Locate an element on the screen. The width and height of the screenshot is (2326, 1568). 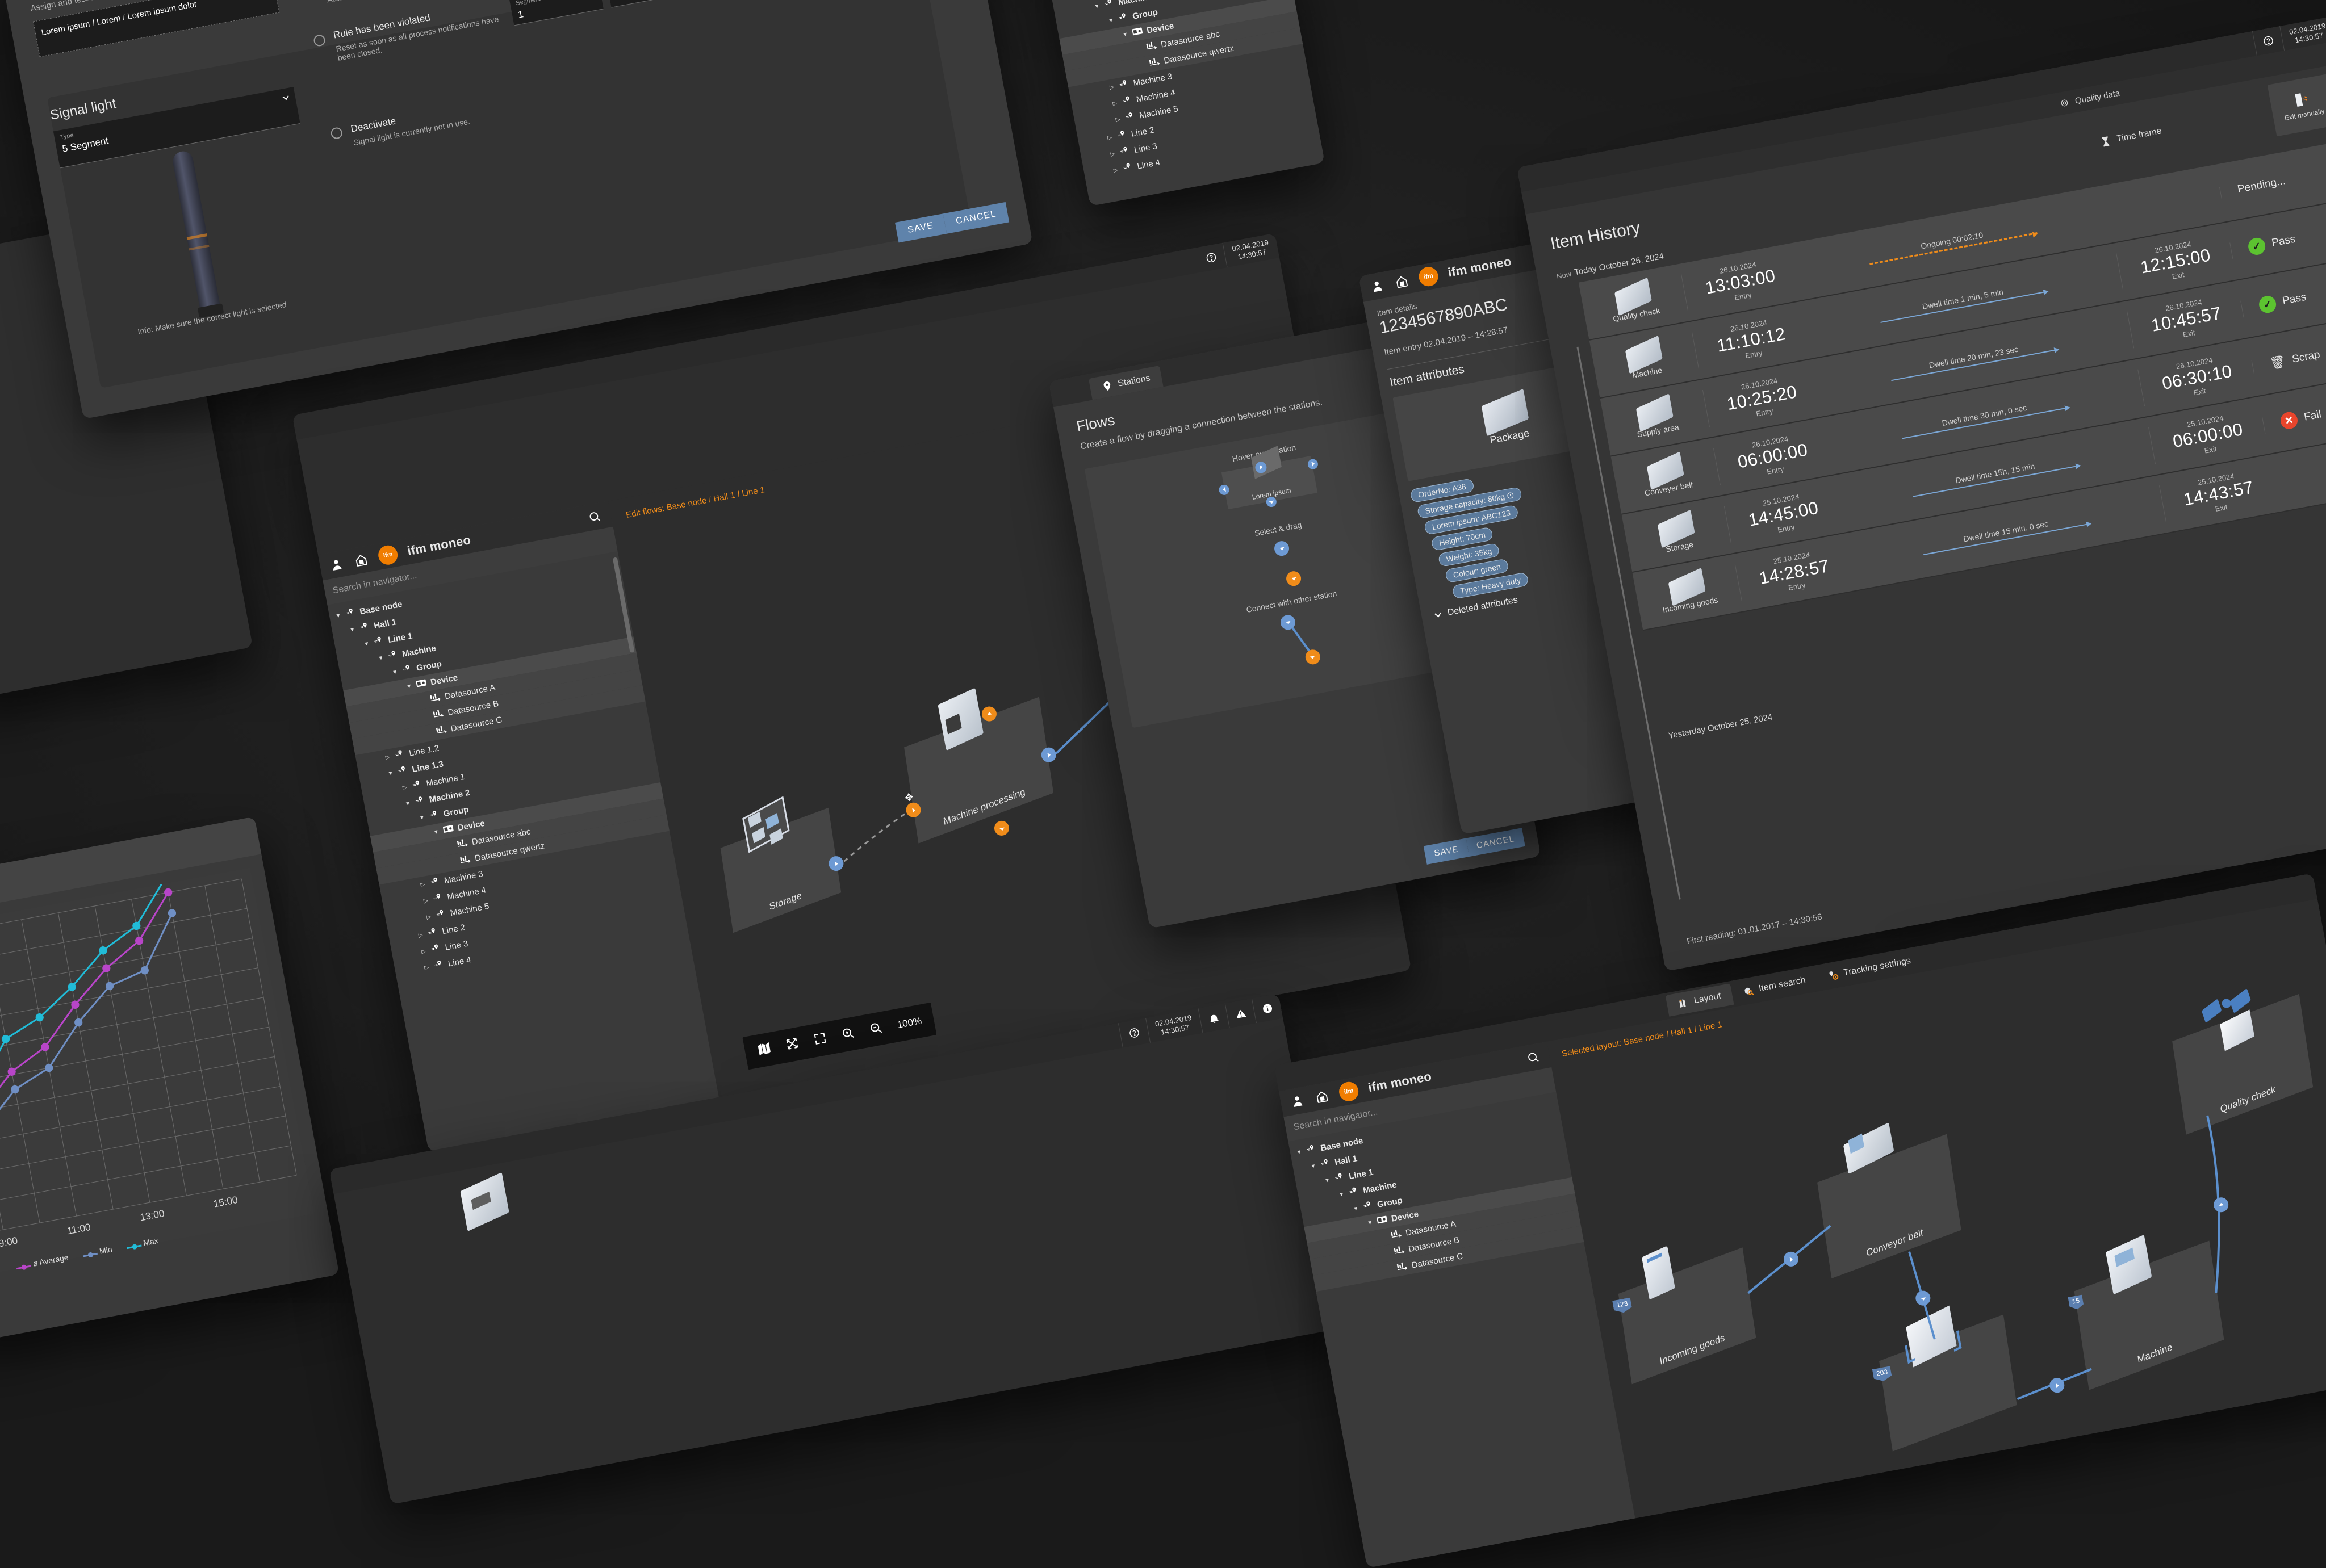
tree-node-label: Line 3 is located at coordinates (1145, 148).